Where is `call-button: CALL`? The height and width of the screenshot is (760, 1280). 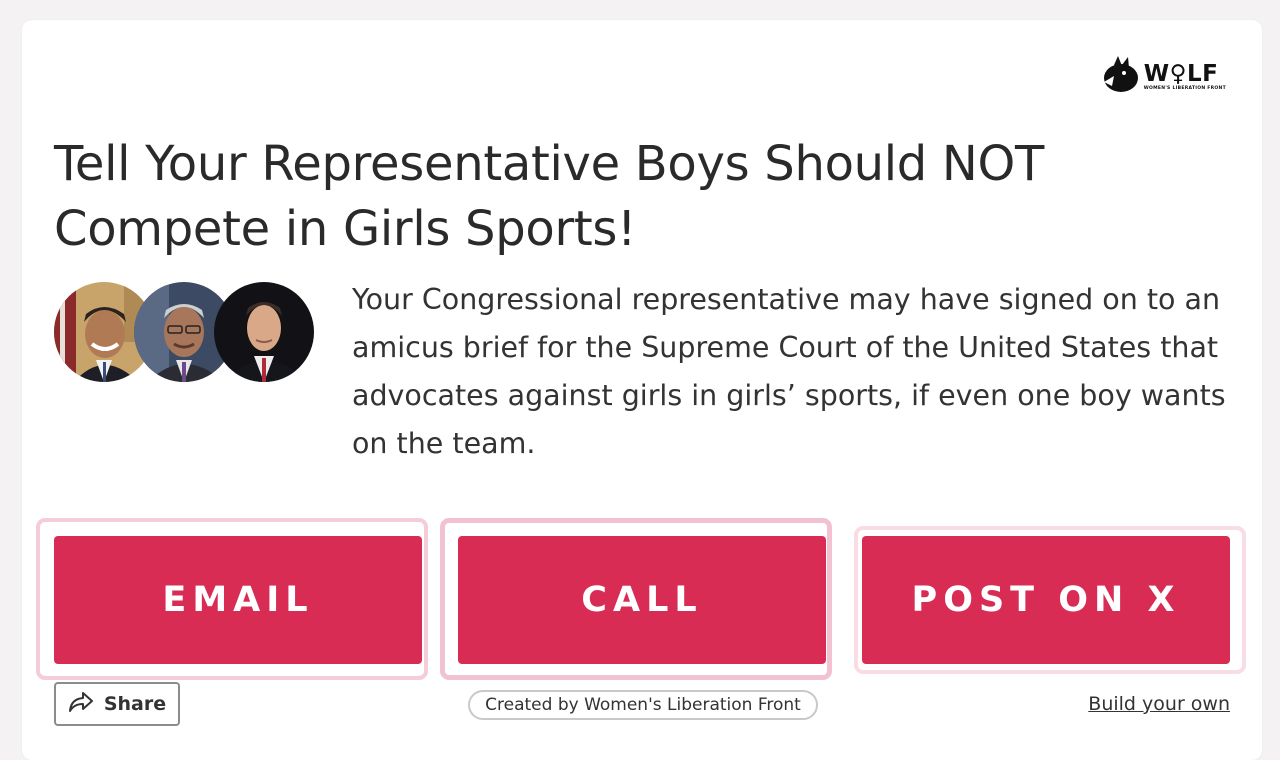
call-button: CALL is located at coordinates (642, 600).